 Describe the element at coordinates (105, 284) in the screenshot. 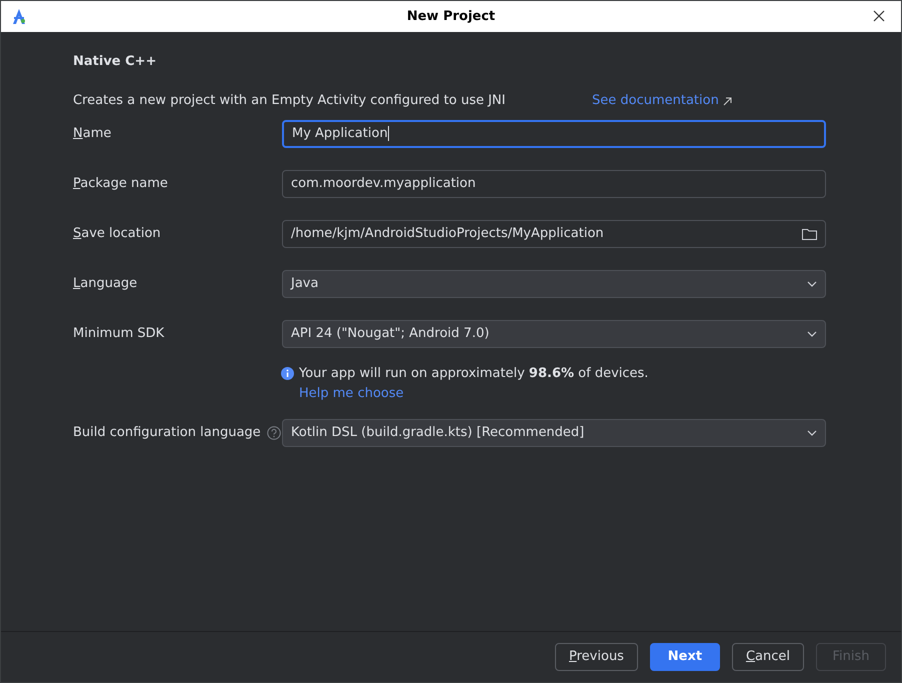

I see `field-label: Language` at that location.